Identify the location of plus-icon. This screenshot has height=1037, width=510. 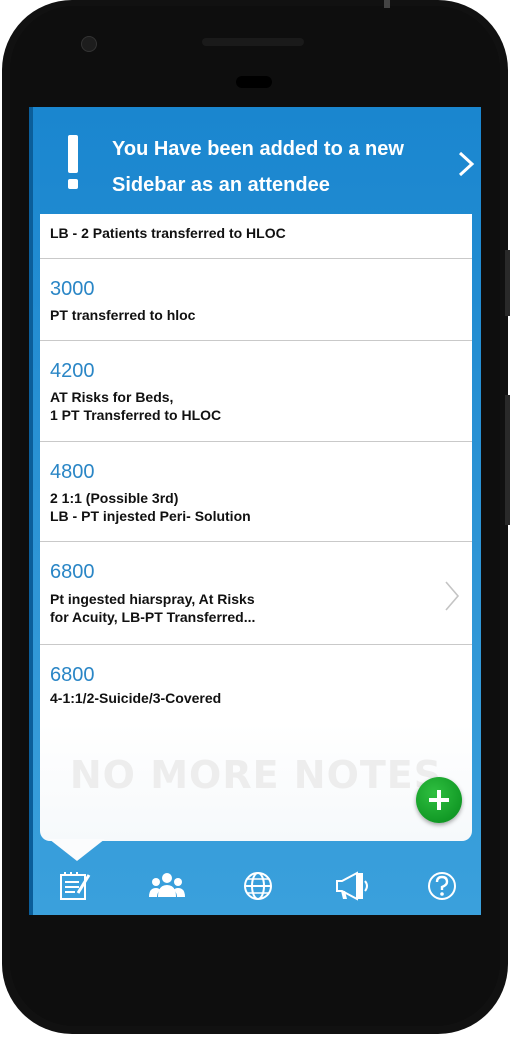
(439, 800).